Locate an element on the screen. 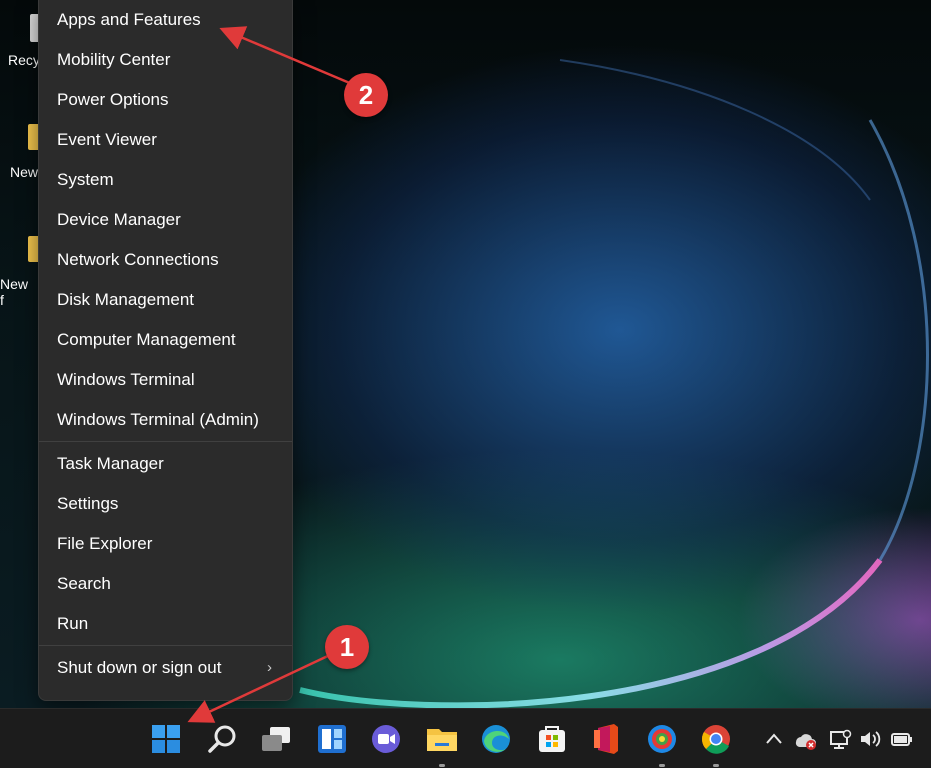 This screenshot has width=931, height=768. file-explorer-icon is located at coordinates (442, 739).